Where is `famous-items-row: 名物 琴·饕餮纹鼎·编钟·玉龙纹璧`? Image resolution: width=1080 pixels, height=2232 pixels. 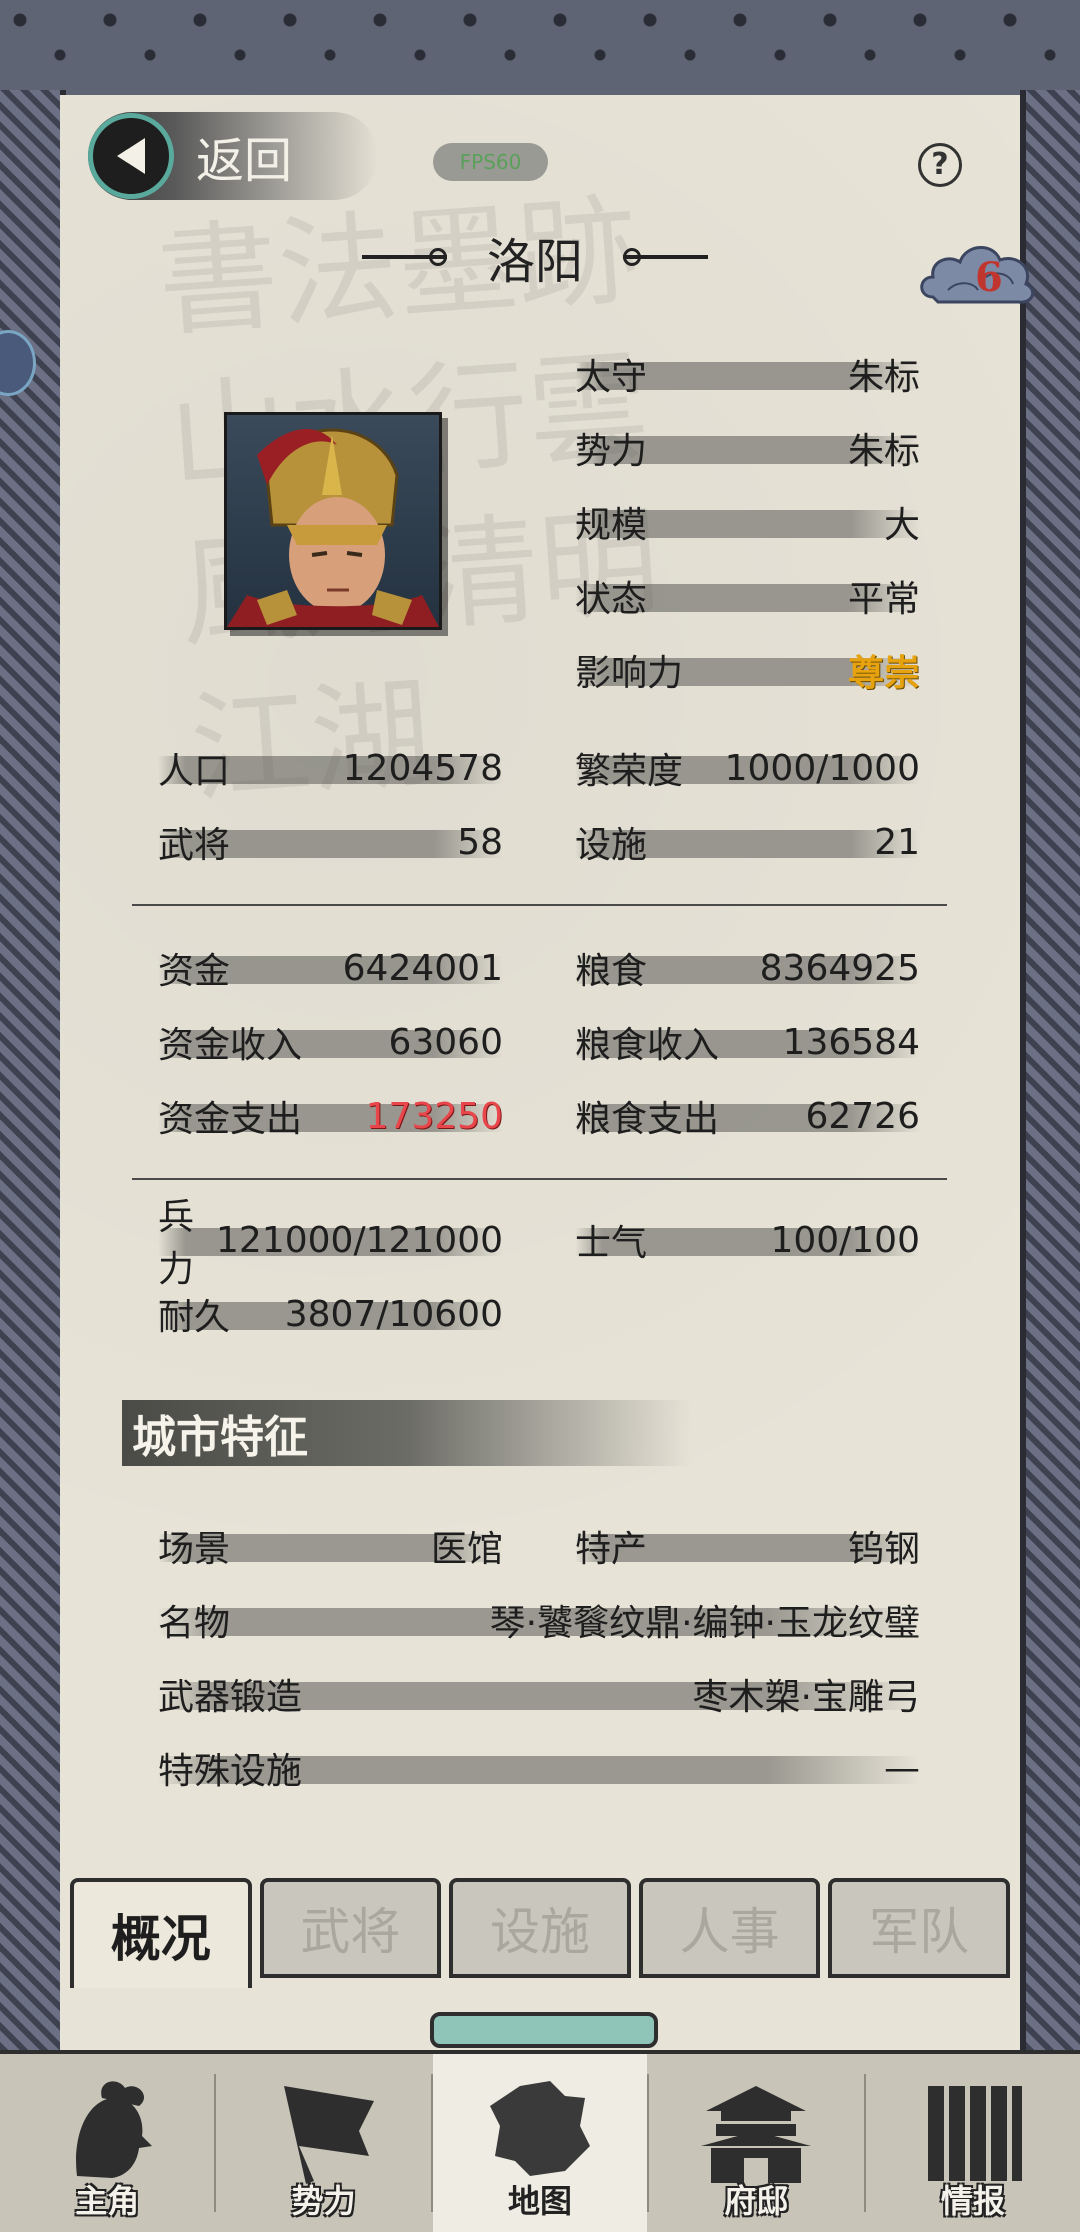 famous-items-row: 名物 琴·饕餮纹鼎·编钟·玉龙纹璧 is located at coordinates (539, 1620).